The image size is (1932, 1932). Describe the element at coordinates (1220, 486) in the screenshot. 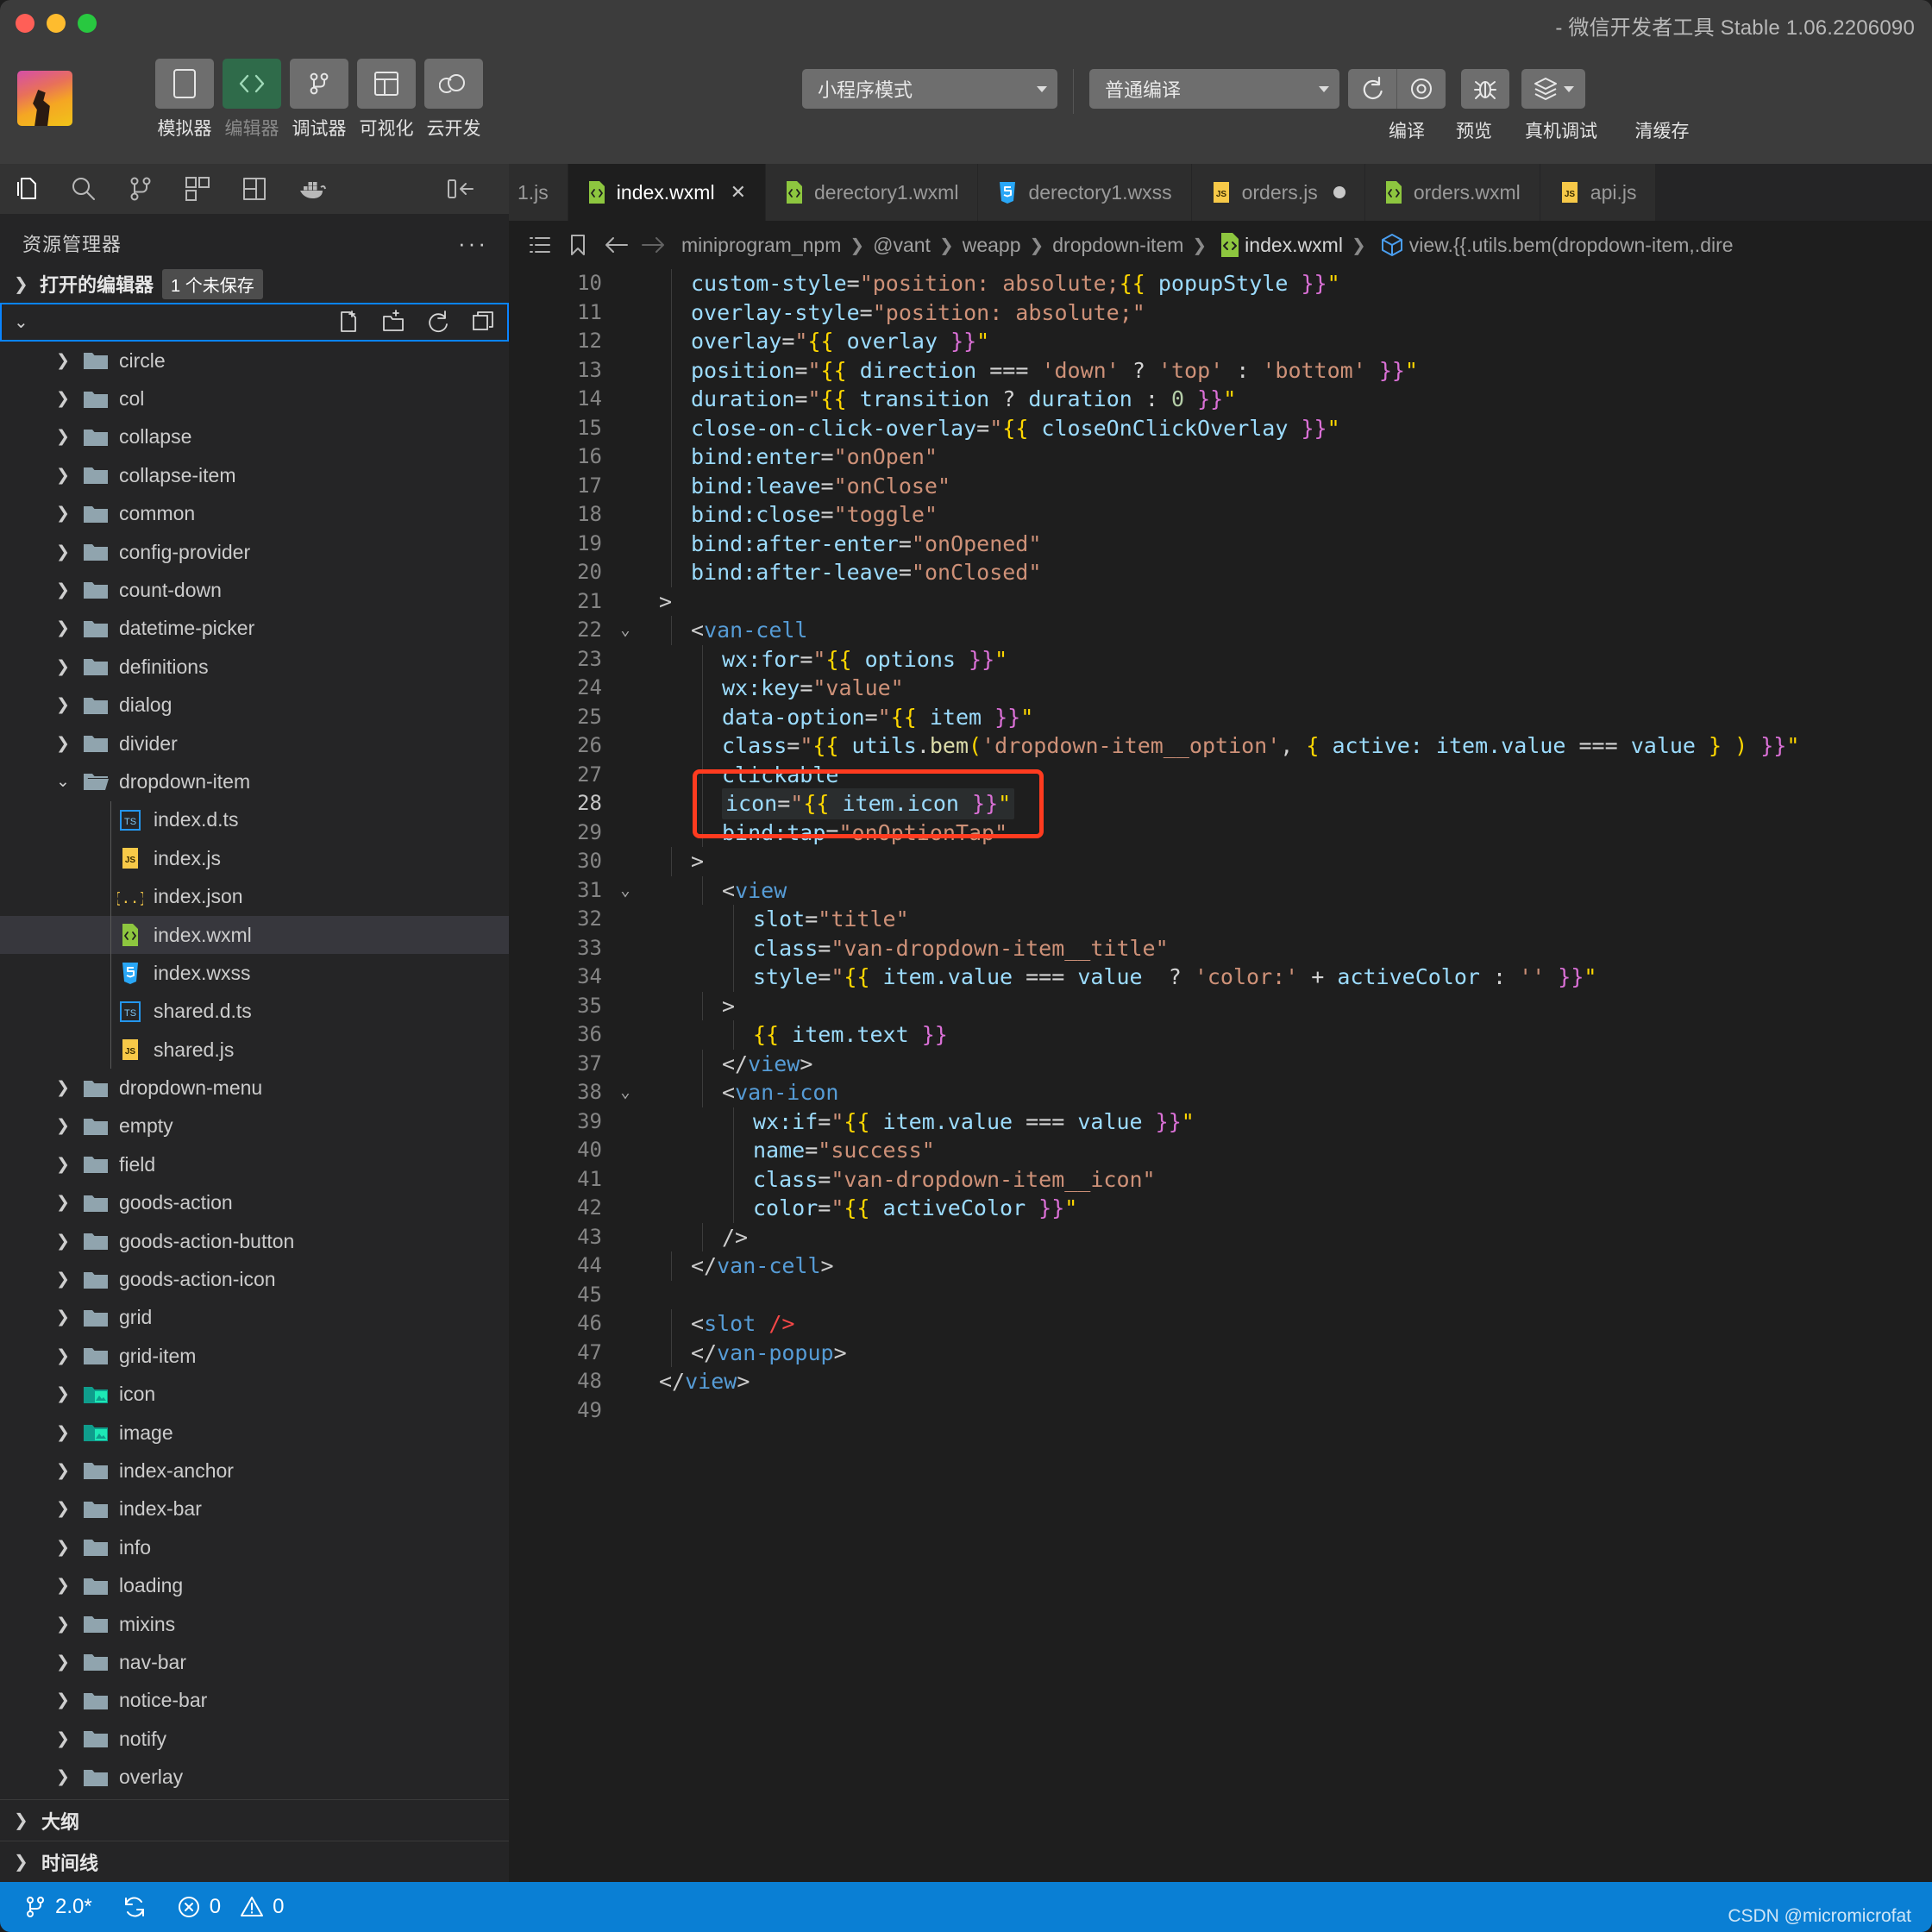

I see `code-line: 17 bind:leave="onClose"` at that location.